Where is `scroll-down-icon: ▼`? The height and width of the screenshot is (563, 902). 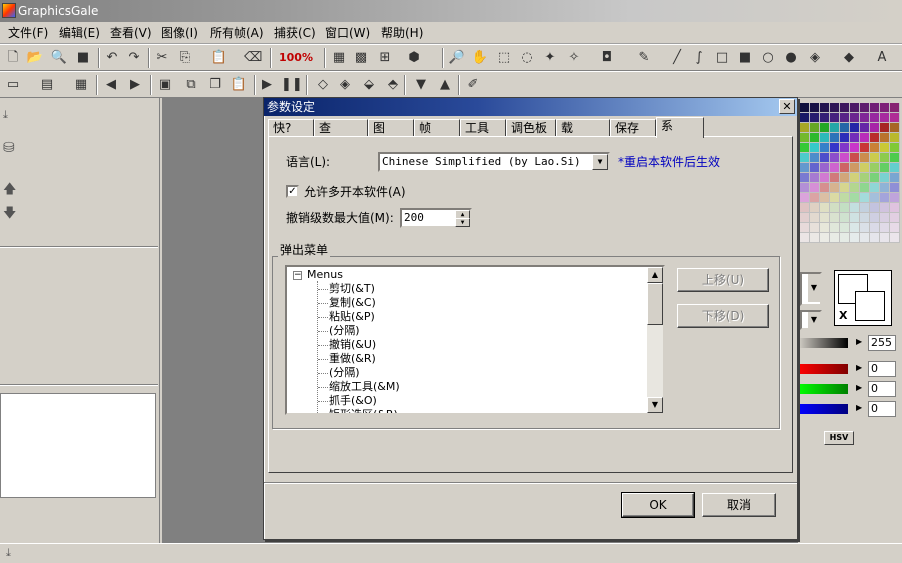 scroll-down-icon: ▼ is located at coordinates (655, 405).